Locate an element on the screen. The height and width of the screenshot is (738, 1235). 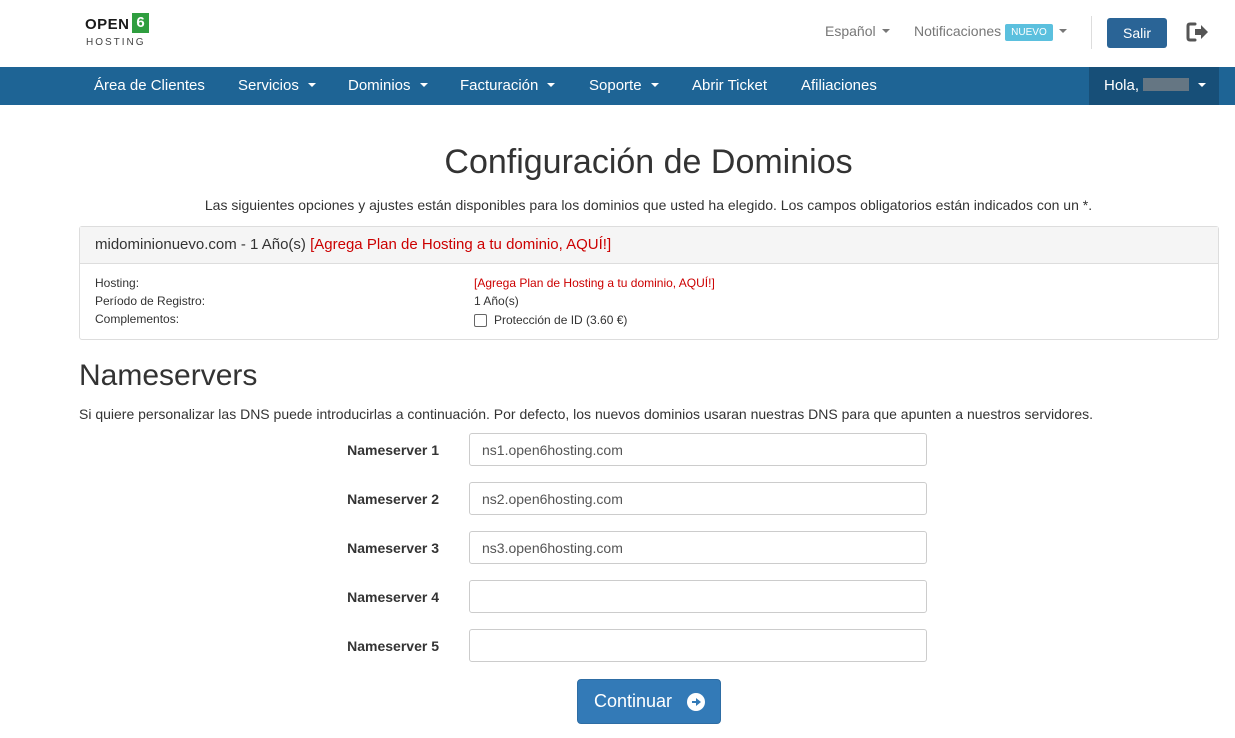
logo: OPEN 6 HOSTING is located at coordinates (117, 31).